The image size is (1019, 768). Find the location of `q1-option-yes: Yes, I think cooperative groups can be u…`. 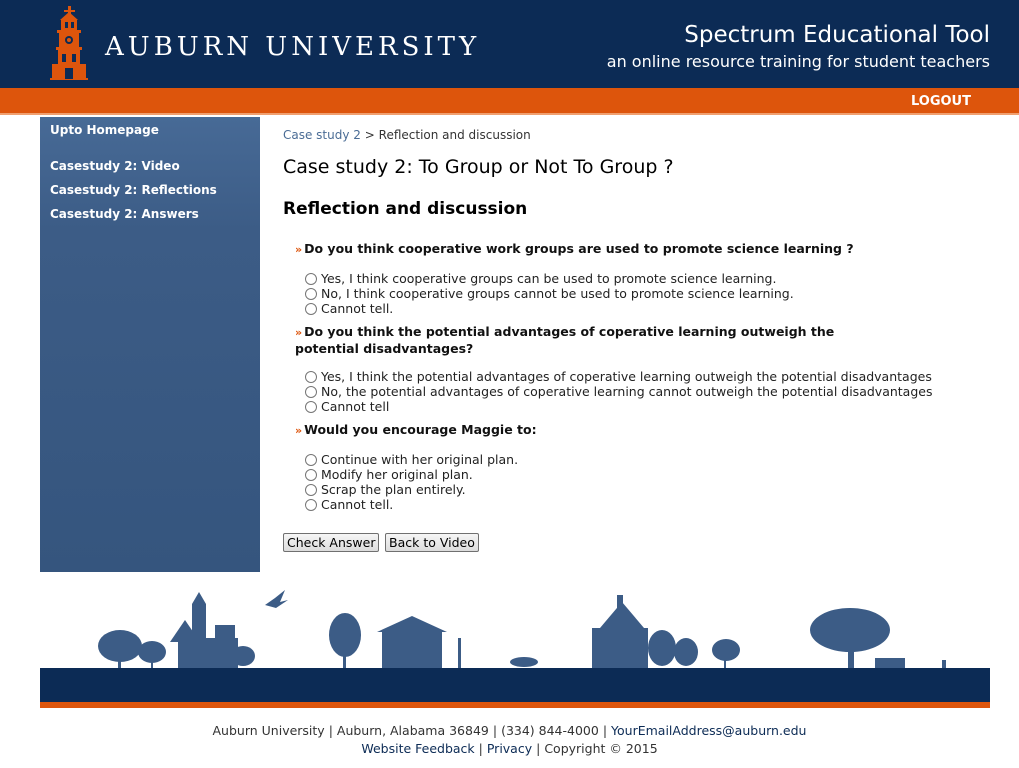

q1-option-yes: Yes, I think cooperative groups can be u… is located at coordinates (540, 278).